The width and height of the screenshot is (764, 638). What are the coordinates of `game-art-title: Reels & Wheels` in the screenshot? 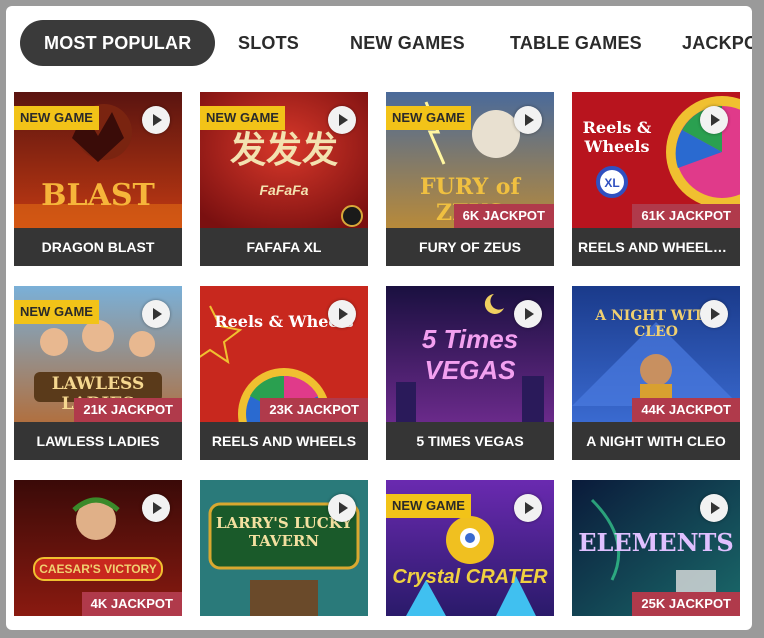 It's located at (617, 137).